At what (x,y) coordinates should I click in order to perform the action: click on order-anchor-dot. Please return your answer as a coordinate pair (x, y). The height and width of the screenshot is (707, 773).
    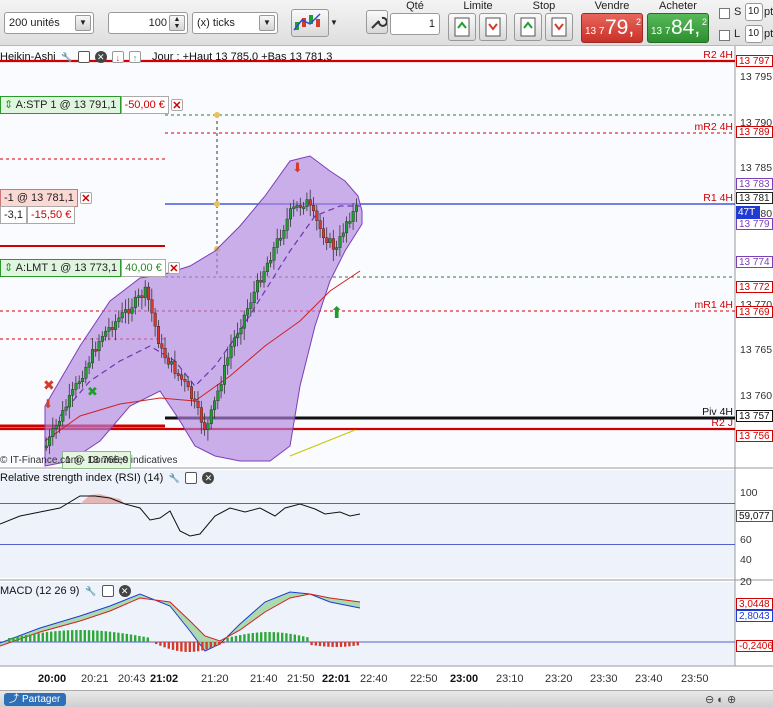
    Looking at the image, I should click on (217, 204).